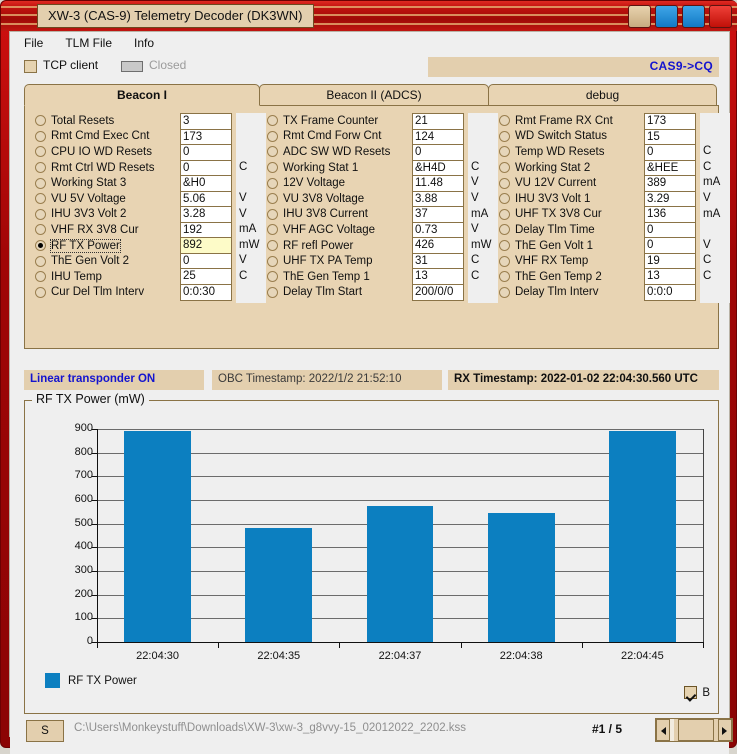 The width and height of the screenshot is (737, 754). What do you see at coordinates (33, 43) in the screenshot?
I see `menu-item-file: File` at bounding box center [33, 43].